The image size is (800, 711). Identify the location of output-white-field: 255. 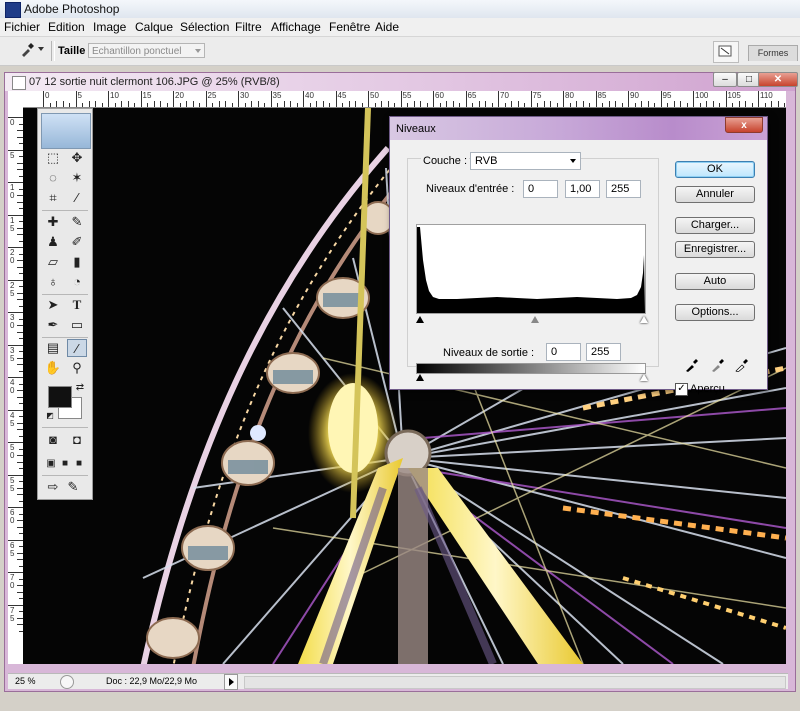
(603, 352).